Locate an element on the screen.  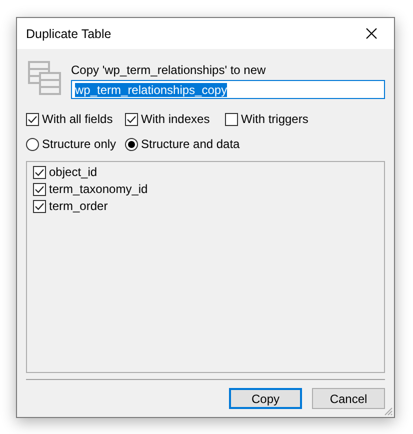
table-copy-icon is located at coordinates (44, 78).